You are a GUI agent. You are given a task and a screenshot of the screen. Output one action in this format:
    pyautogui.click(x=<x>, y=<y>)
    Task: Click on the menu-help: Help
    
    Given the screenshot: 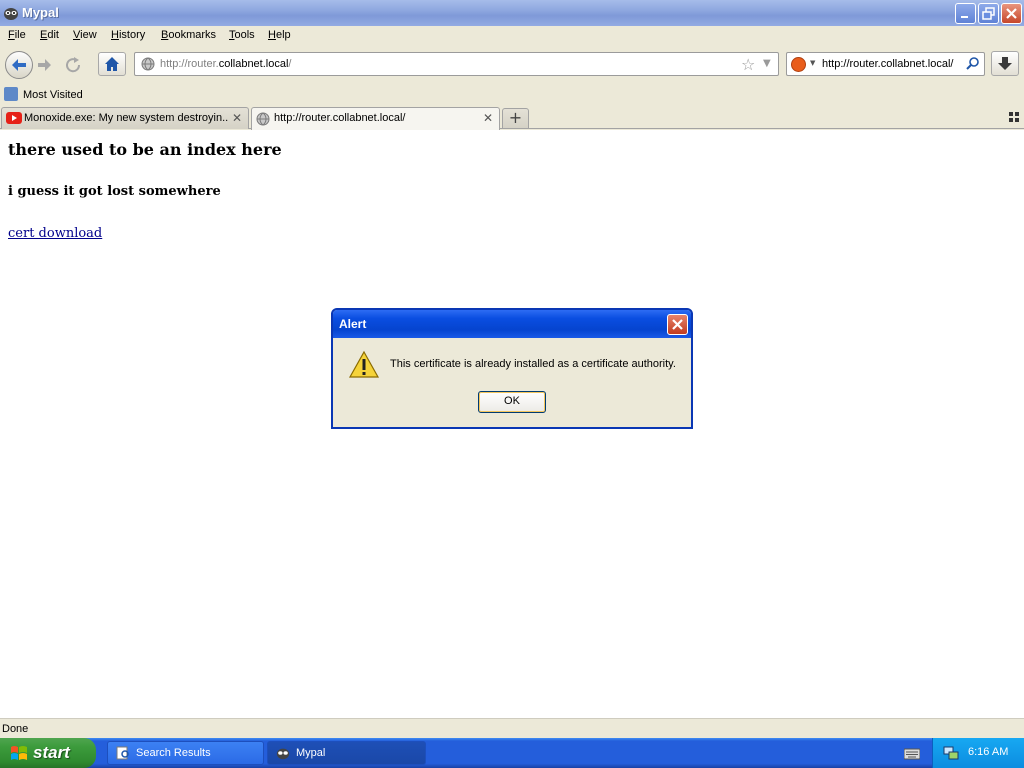 What is the action you would take?
    pyautogui.click(x=279, y=35)
    